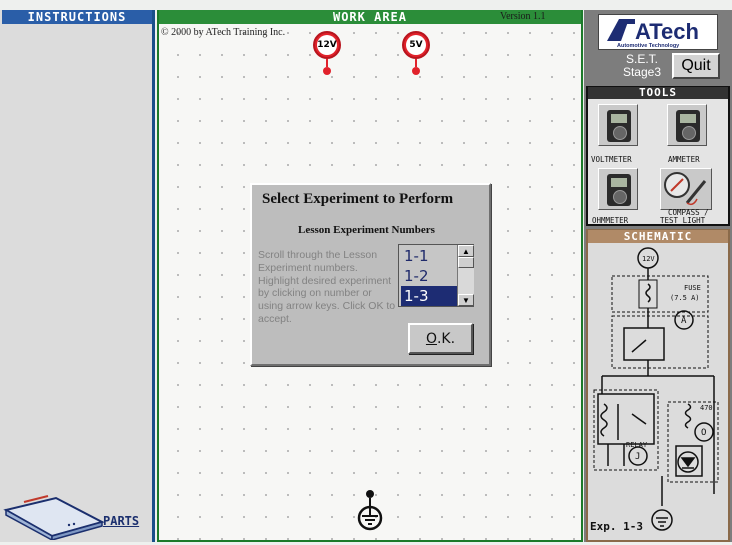  I want to click on dialog-subtitle: Lesson Experiment Numbers, so click(366, 230).